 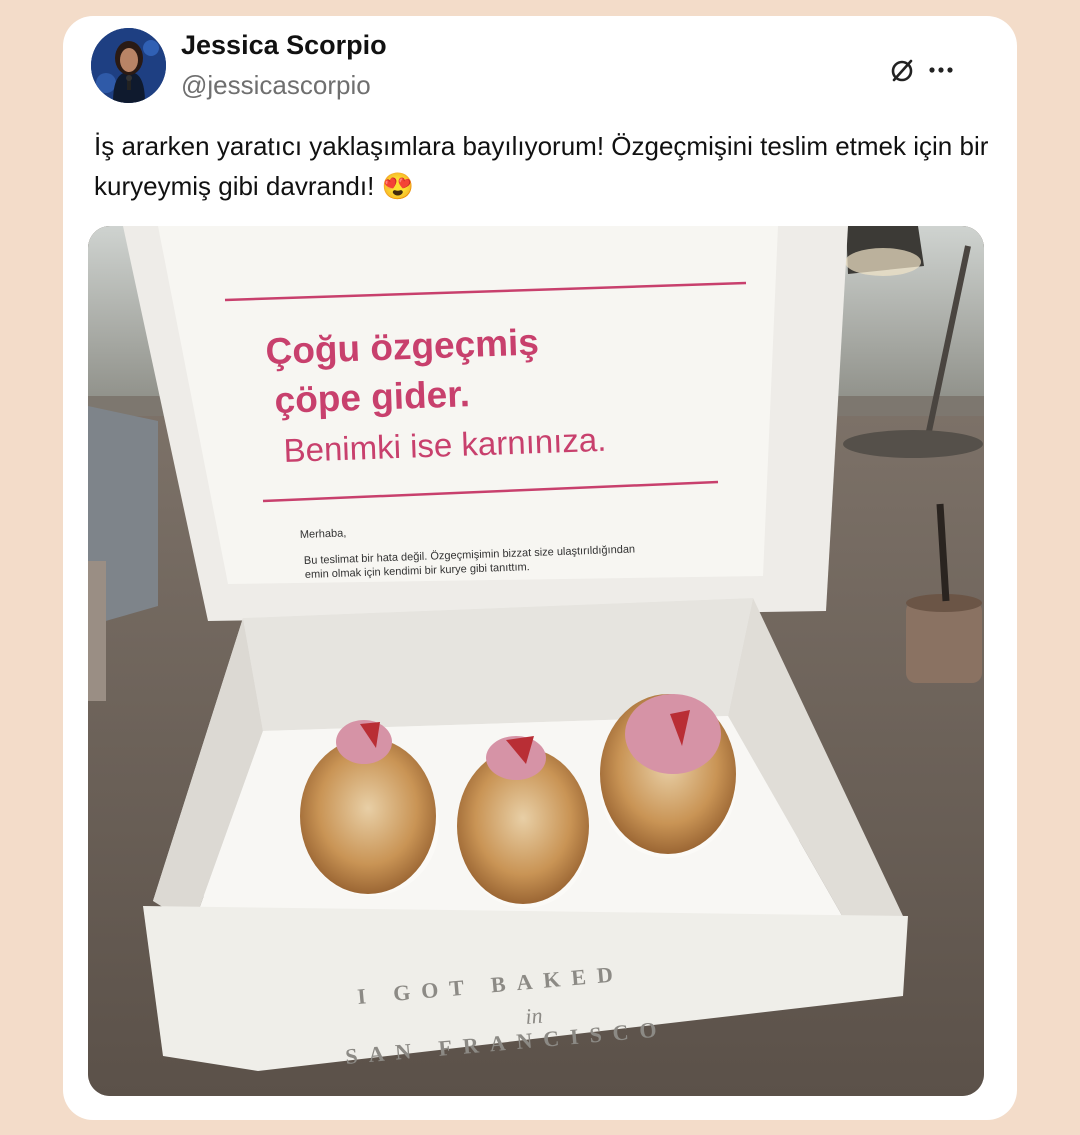 I want to click on more-dots-icon, so click(x=941, y=70).